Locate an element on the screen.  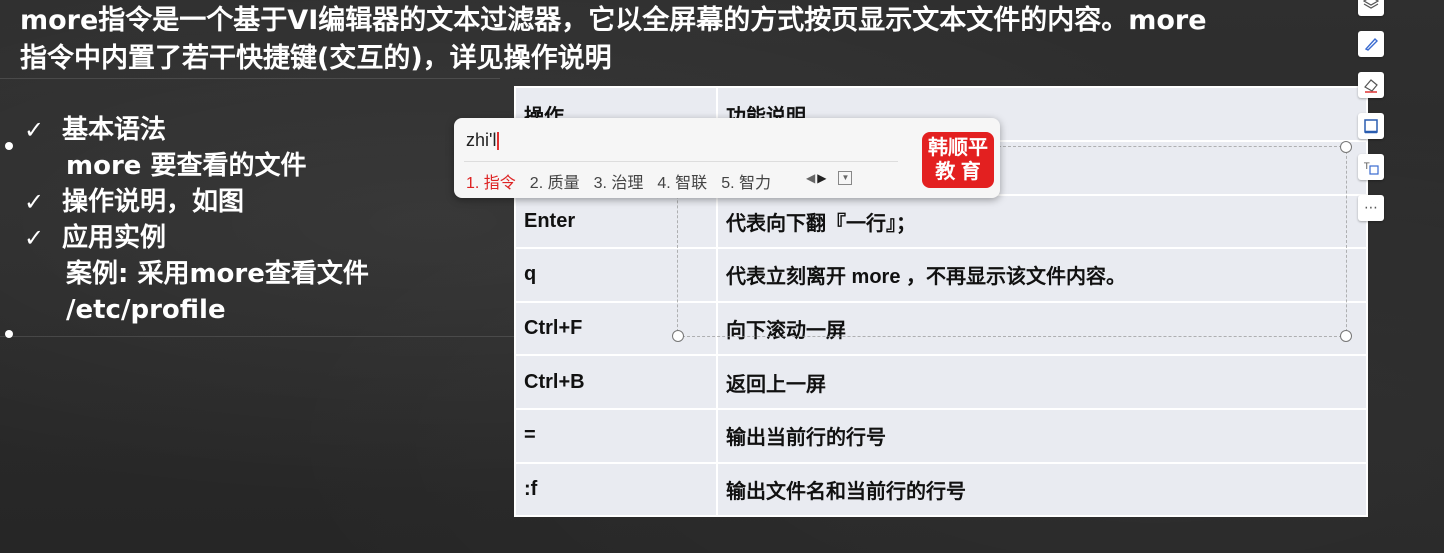
bullet-item: ✓ 应用实例 is located at coordinates (196, 238).